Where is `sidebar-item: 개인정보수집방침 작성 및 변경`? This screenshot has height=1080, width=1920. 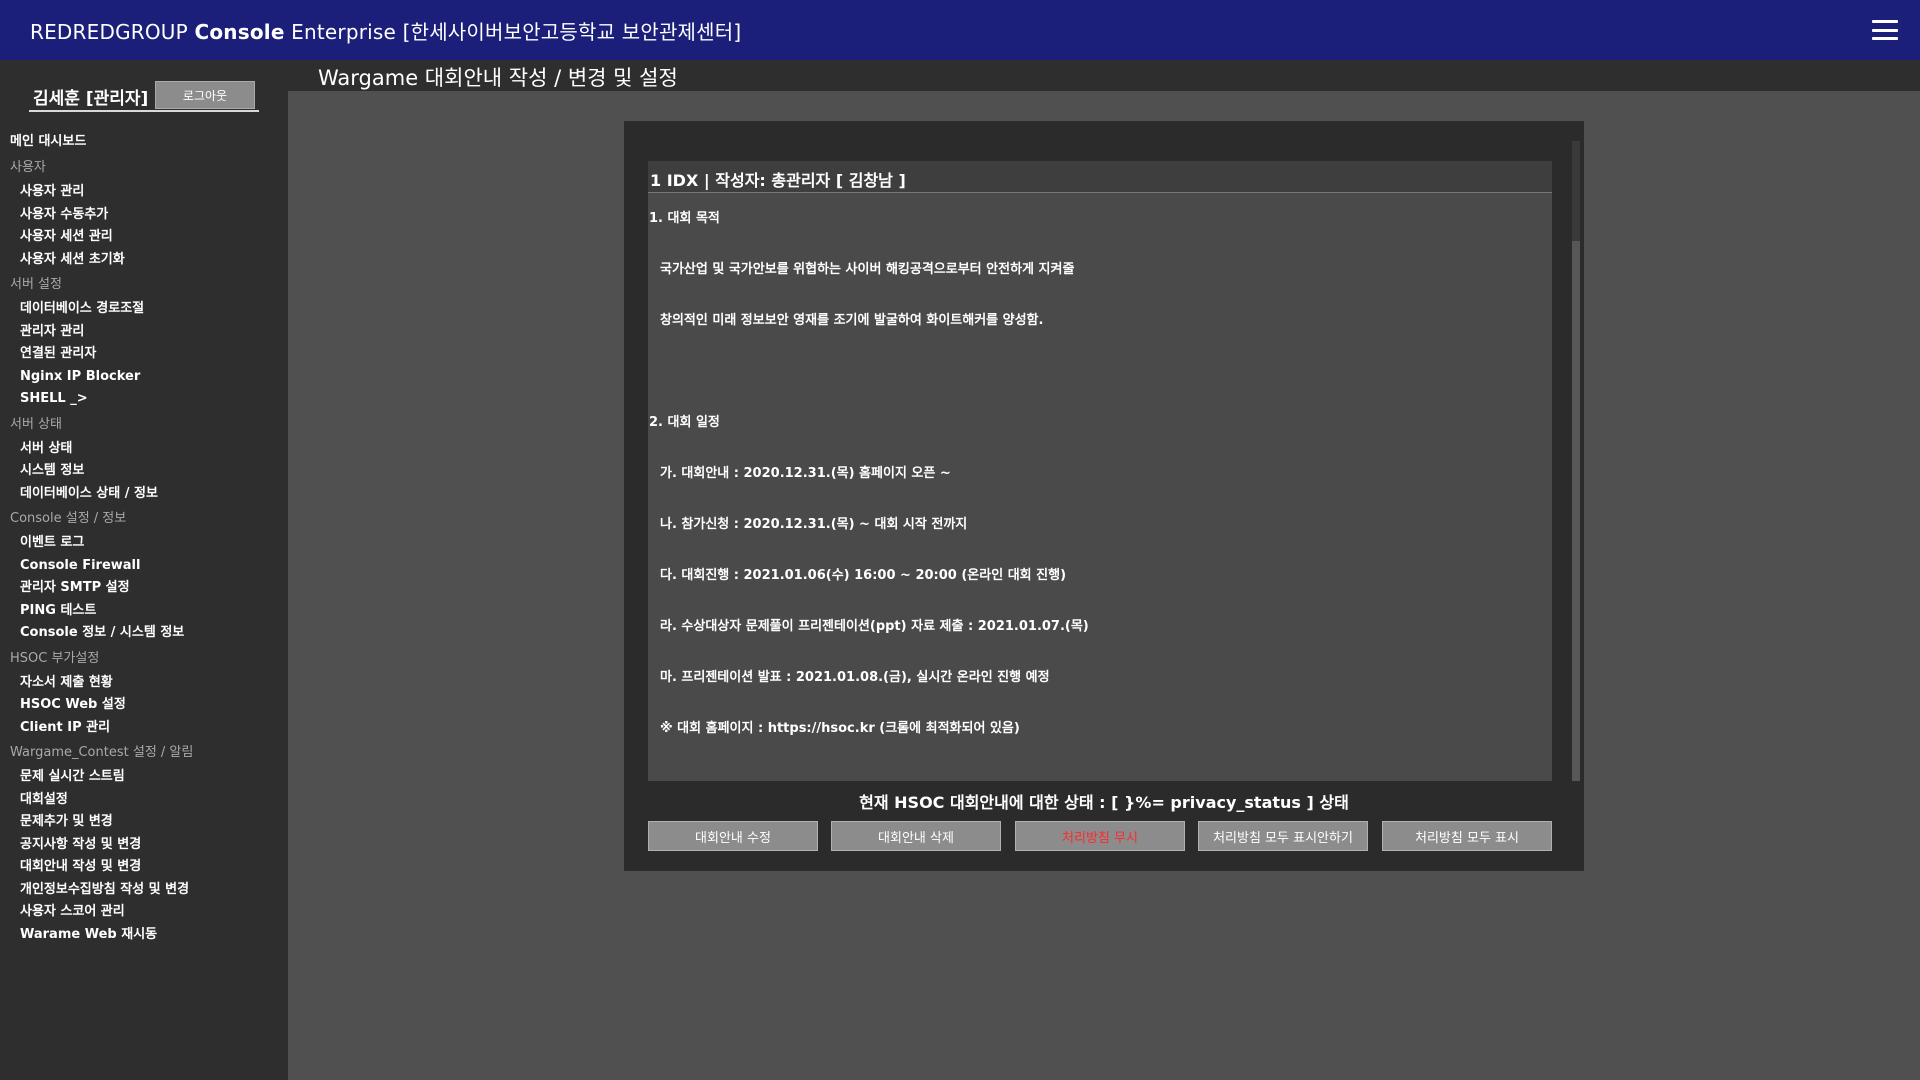 sidebar-item: 개인정보수집방침 작성 및 변경 is located at coordinates (144, 890).